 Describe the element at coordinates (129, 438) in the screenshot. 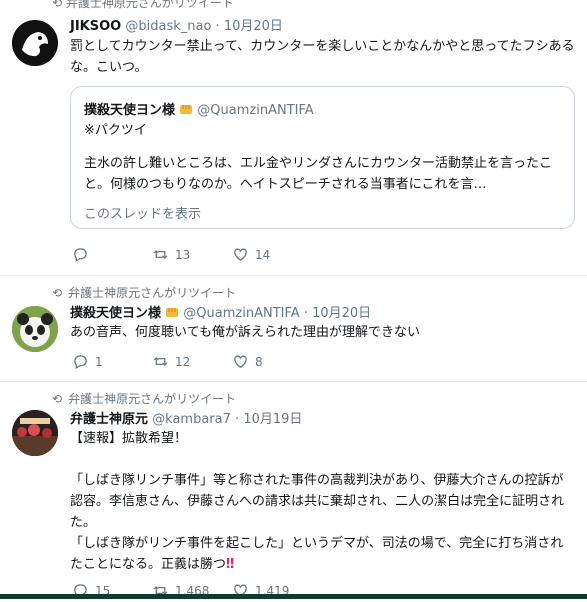

I see `tweet-text-line: 【速報】拡散希望！` at that location.